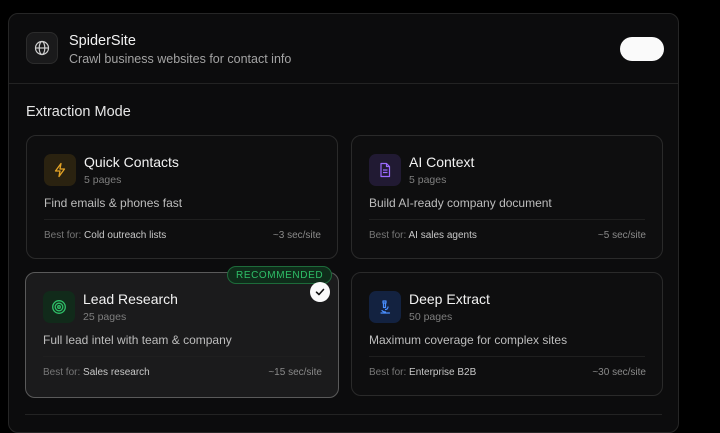  What do you see at coordinates (116, 372) in the screenshot?
I see `best-for-value: Sales research` at bounding box center [116, 372].